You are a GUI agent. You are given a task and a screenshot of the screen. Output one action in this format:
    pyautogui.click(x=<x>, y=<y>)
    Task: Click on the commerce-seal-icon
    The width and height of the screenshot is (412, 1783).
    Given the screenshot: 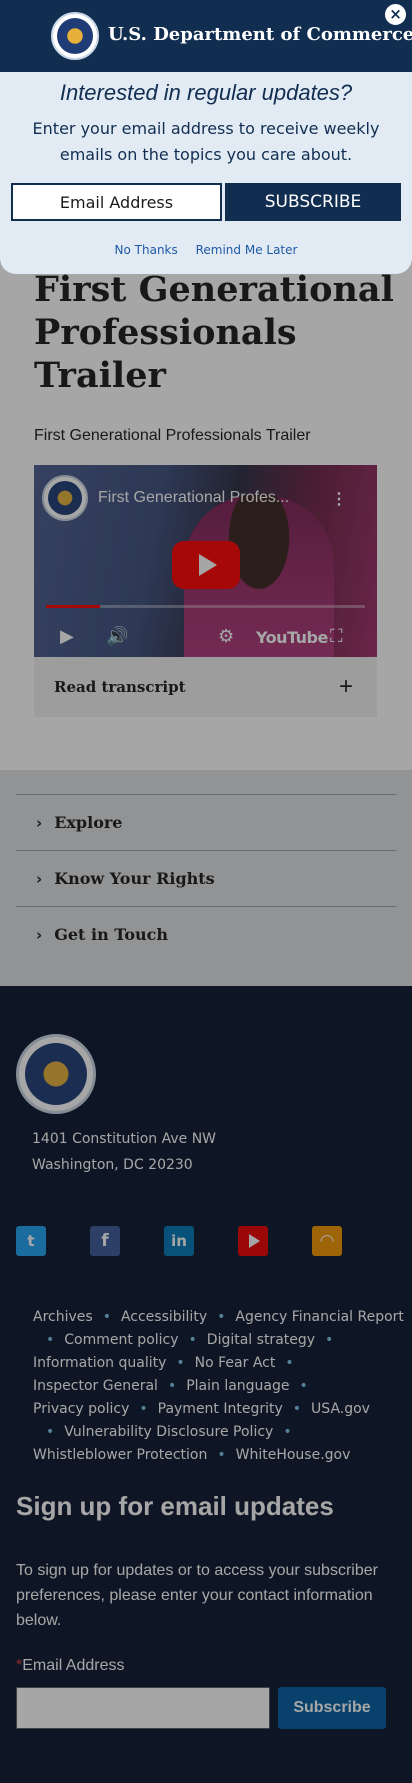 What is the action you would take?
    pyautogui.click(x=75, y=36)
    